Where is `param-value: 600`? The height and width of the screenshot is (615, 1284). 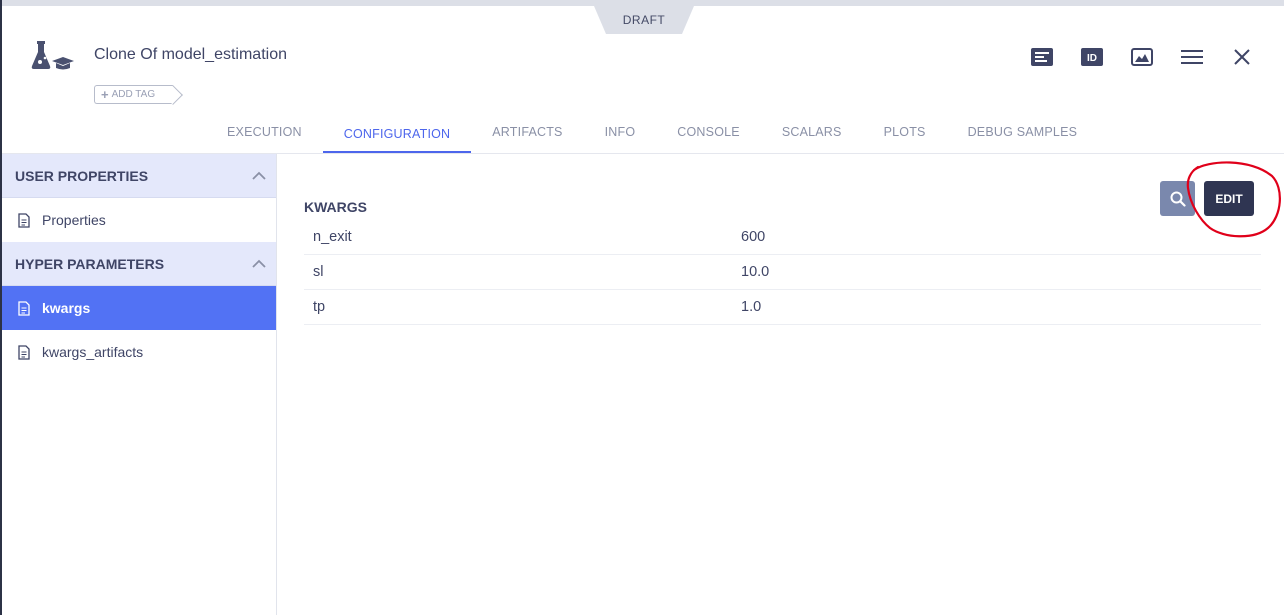 param-value: 600 is located at coordinates (753, 237).